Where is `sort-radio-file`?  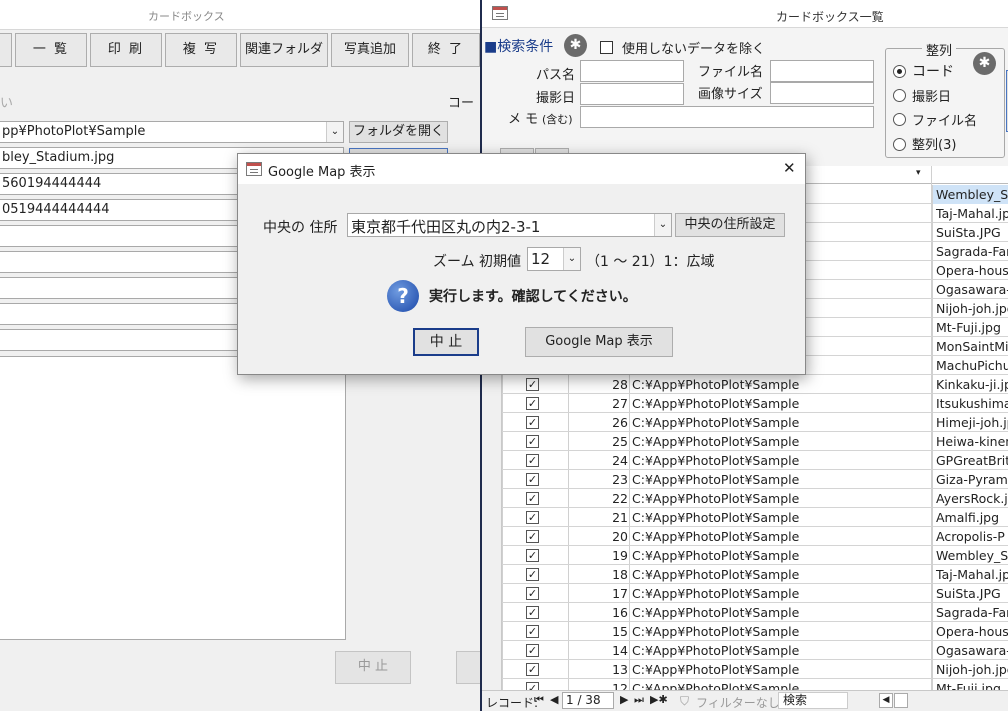 sort-radio-file is located at coordinates (899, 119).